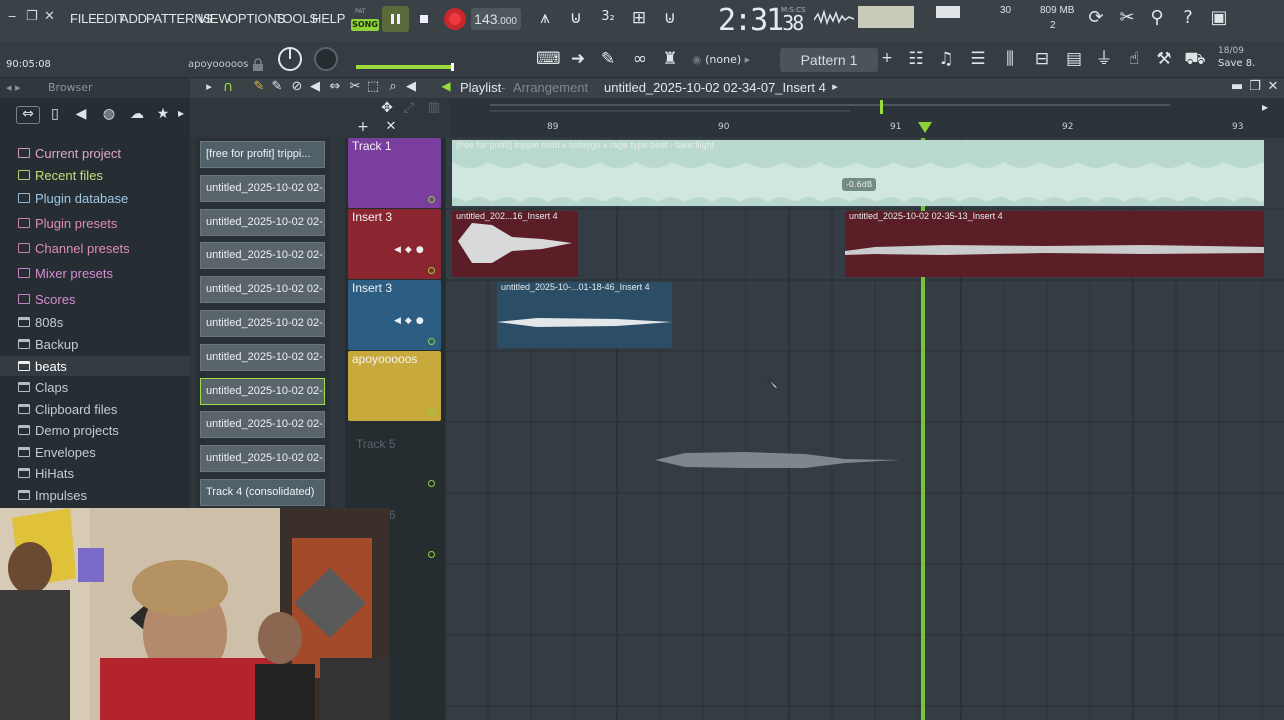 Image resolution: width=1284 pixels, height=720 pixels. Describe the element at coordinates (228, 87) in the screenshot. I see `magnet-icon: ∩` at that location.